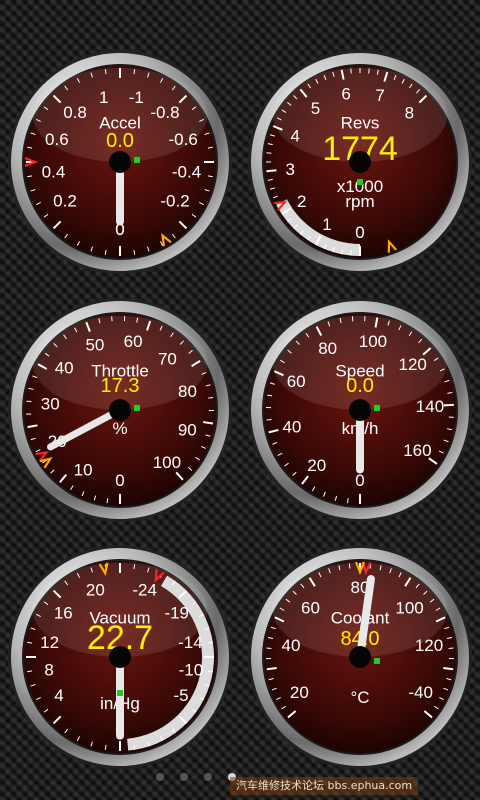 The width and height of the screenshot is (480, 800). I want to click on tick-label: 3, so click(290, 169).